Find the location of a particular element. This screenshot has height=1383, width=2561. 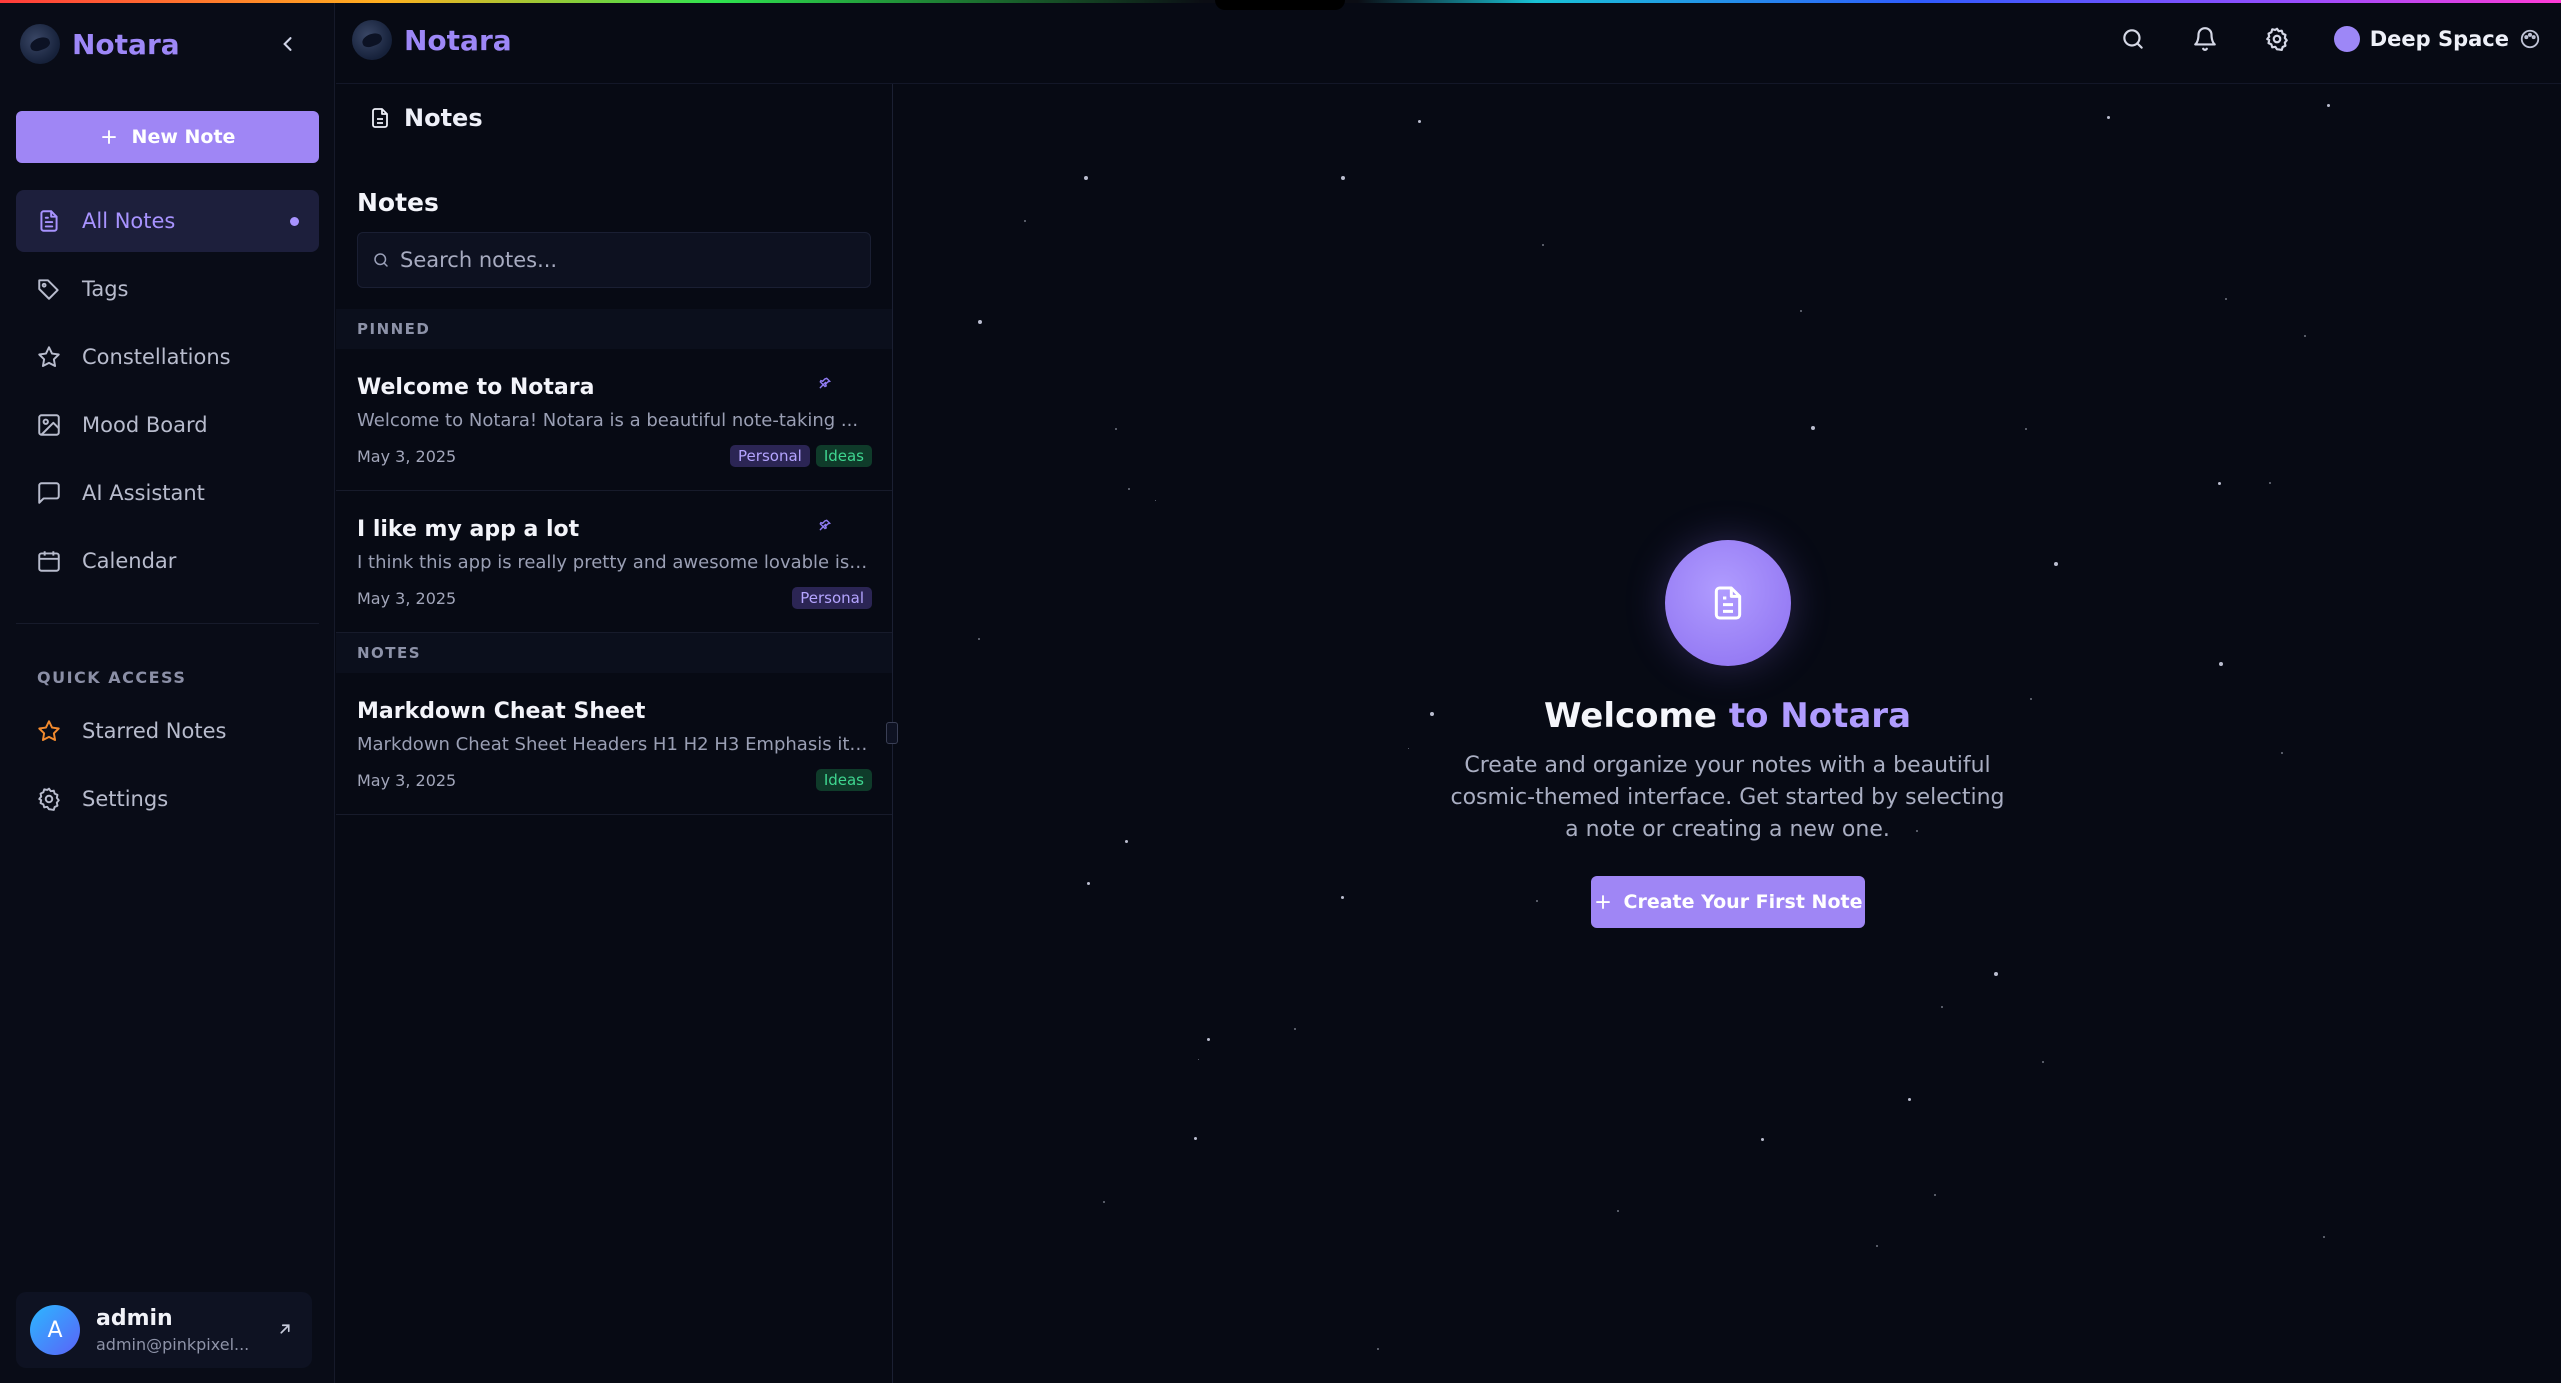

new-note-label: New Note is located at coordinates (183, 137).